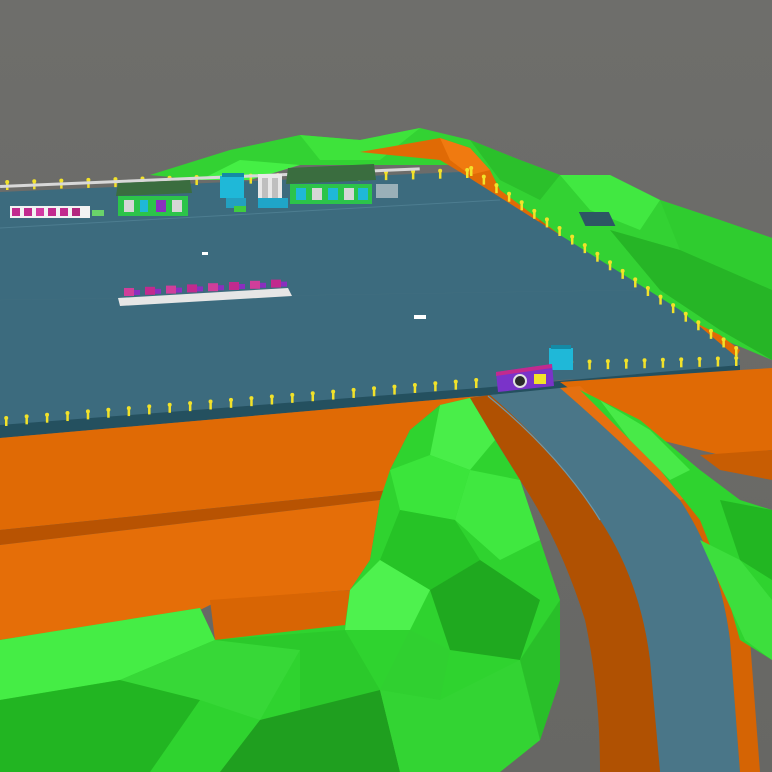 Image resolution: width=772 pixels, height=772 pixels. Describe the element at coordinates (420, 317) in the screenshot. I see `marker-b` at that location.